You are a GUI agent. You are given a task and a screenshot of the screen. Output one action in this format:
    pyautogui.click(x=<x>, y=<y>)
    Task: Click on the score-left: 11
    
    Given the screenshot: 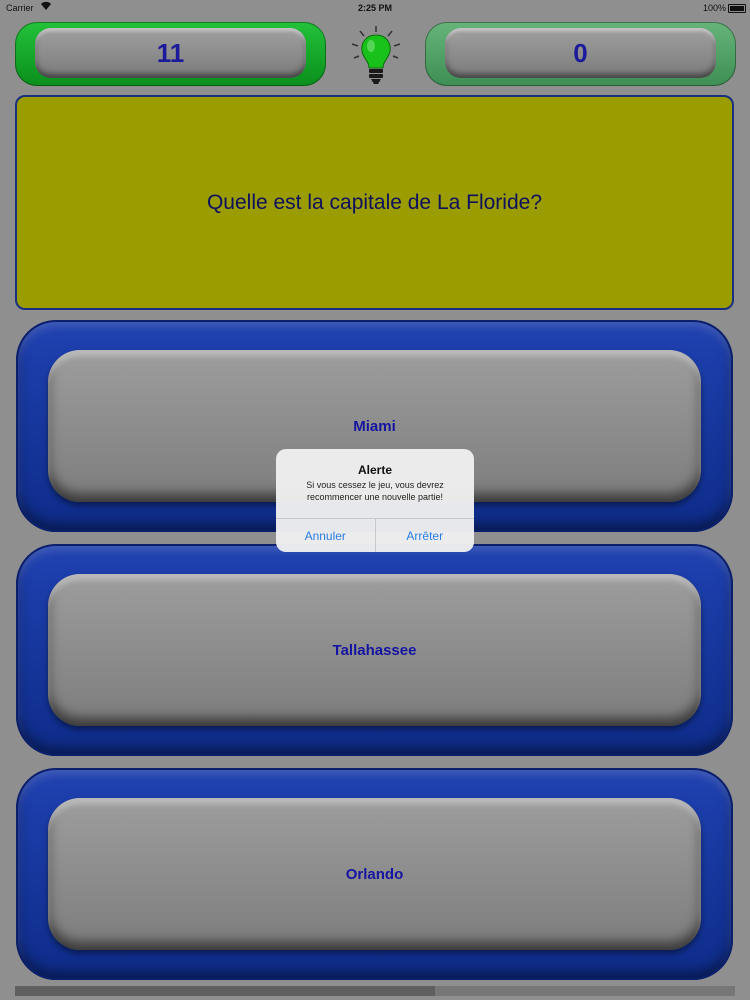 What is the action you would take?
    pyautogui.click(x=170, y=53)
    